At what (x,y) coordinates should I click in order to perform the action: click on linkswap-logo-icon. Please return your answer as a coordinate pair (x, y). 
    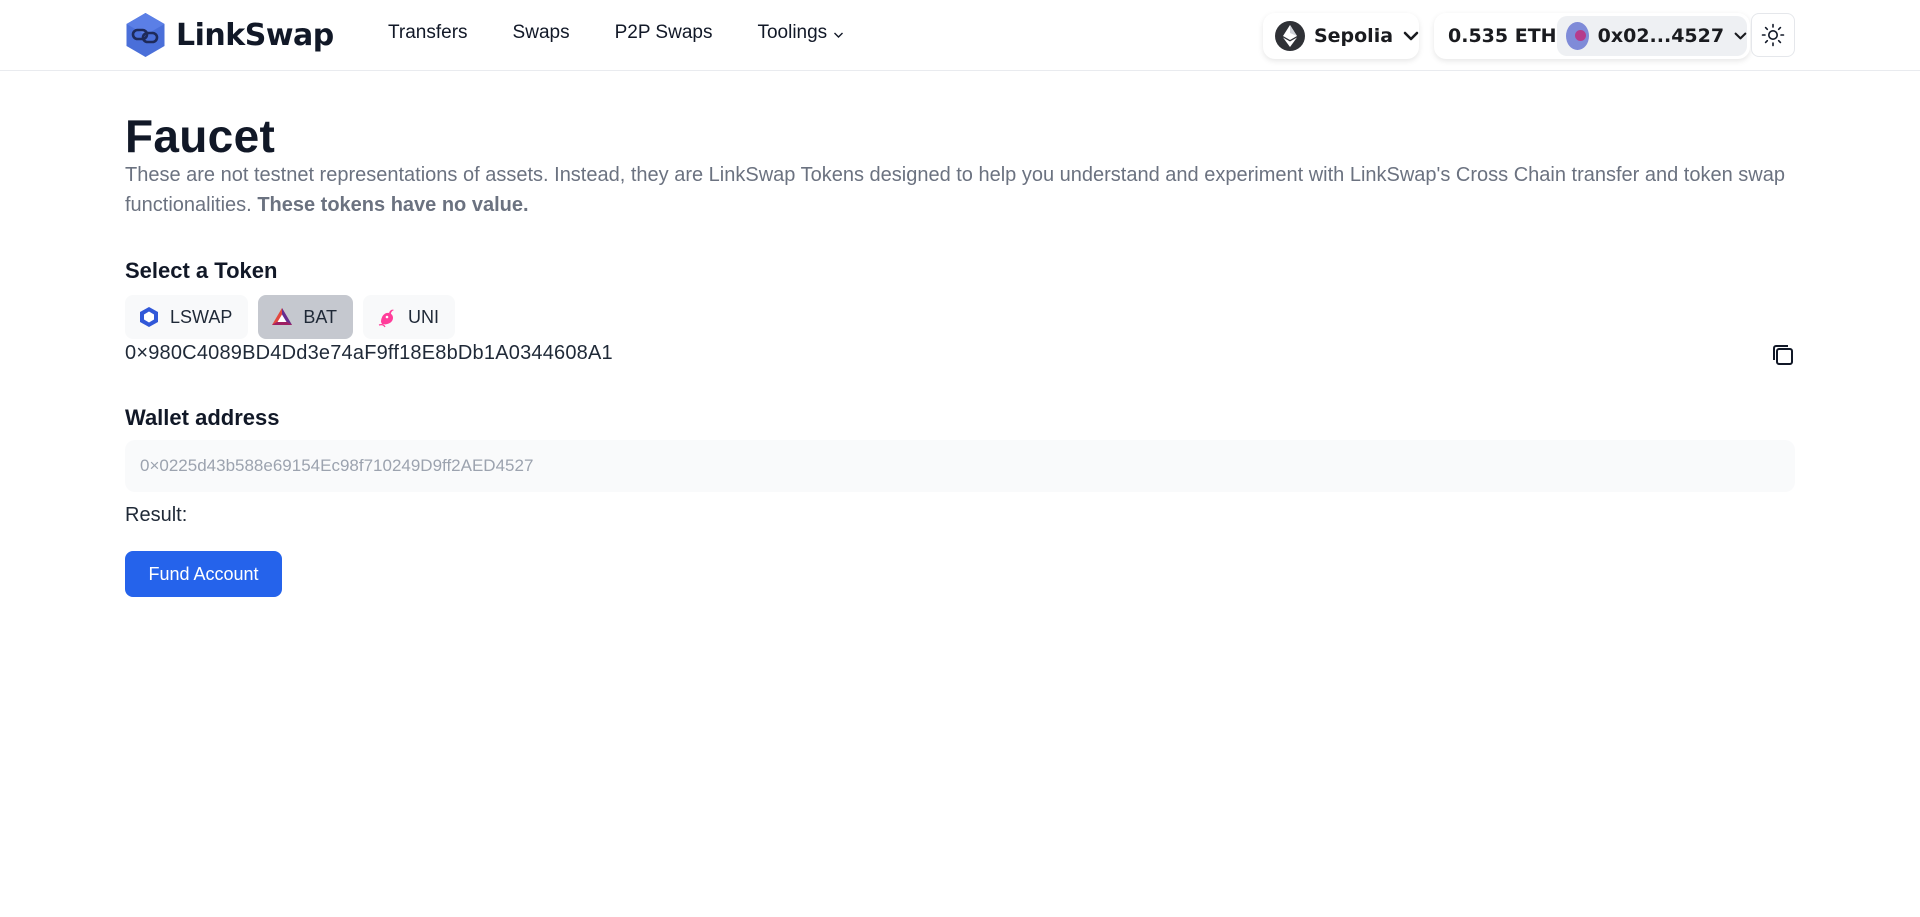
    Looking at the image, I should click on (145, 35).